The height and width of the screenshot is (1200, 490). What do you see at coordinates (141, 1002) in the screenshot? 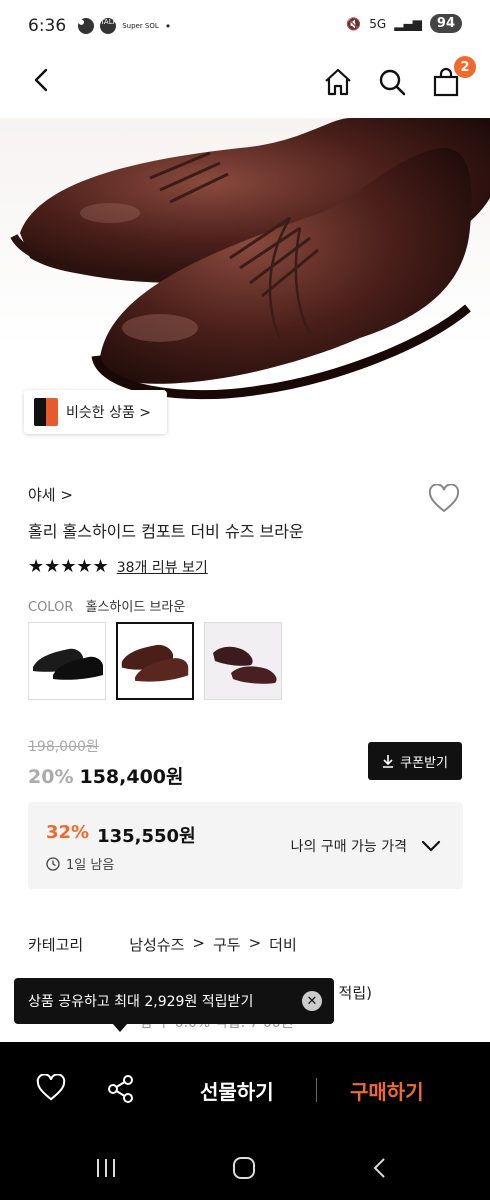
I see `toast-text: 상품 공유하고 최대 2,929원 적립받기` at bounding box center [141, 1002].